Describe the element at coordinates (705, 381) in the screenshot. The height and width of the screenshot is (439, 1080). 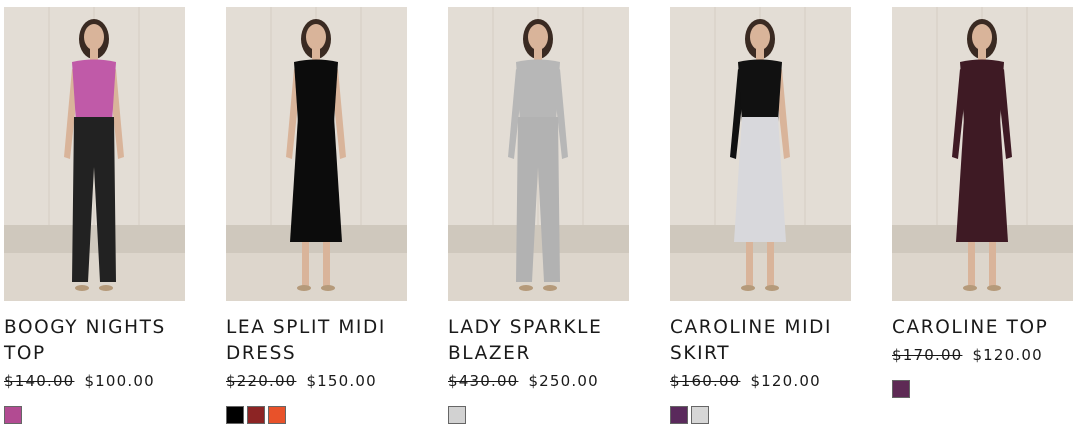
I see `original-price: $160.00` at that location.